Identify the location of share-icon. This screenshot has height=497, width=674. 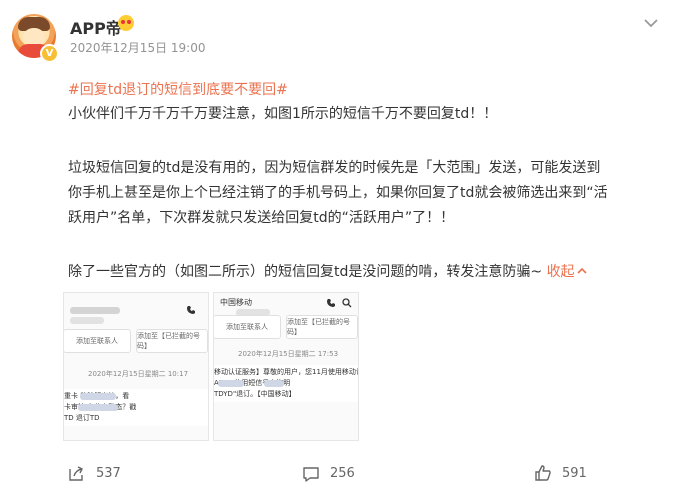
(76, 474).